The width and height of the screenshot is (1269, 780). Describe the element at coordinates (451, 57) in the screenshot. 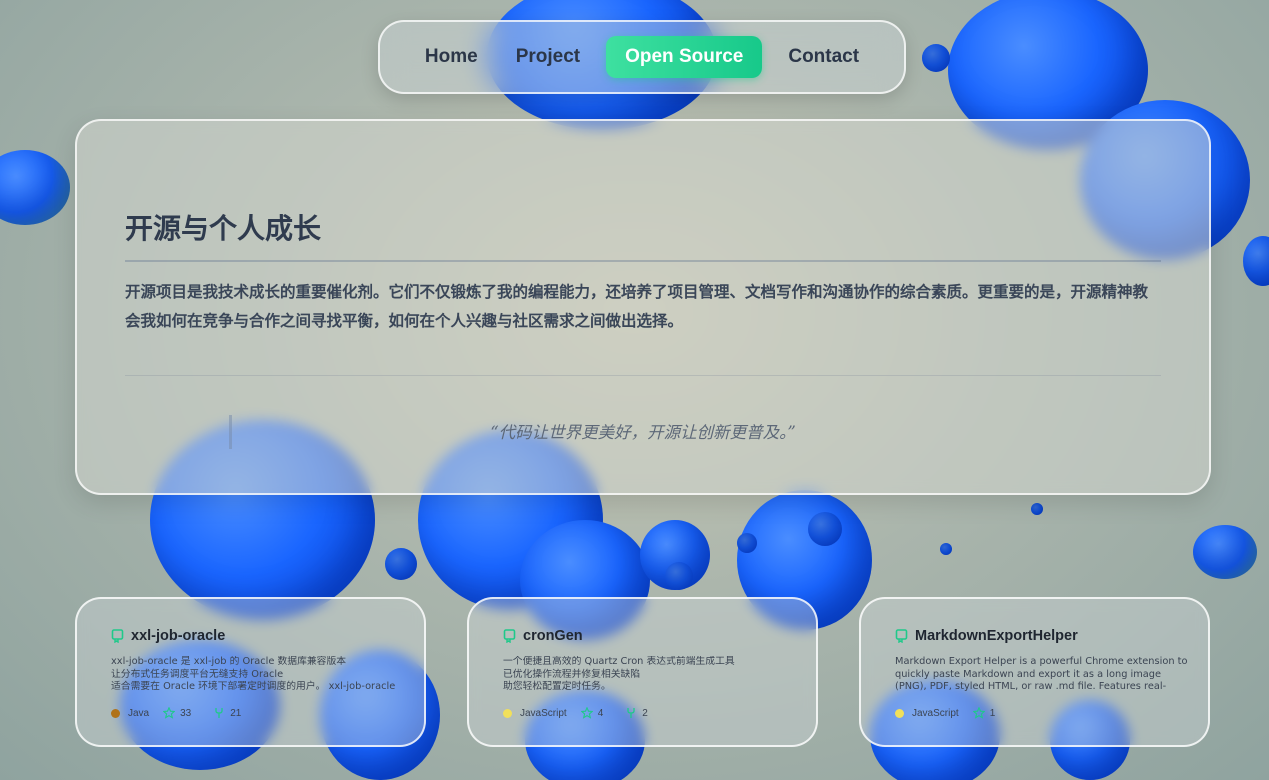

I see `nav-home: Home` at that location.